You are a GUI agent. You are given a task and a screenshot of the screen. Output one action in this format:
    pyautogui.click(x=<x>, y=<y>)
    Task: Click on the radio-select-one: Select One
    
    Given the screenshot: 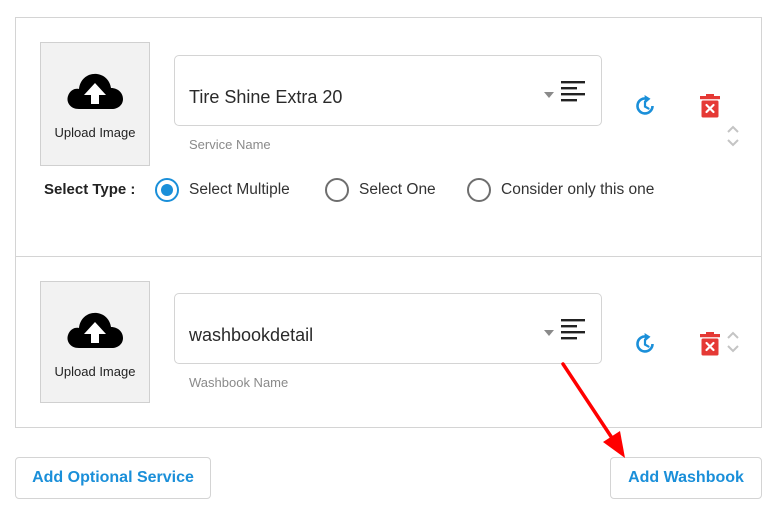 What is the action you would take?
    pyautogui.click(x=380, y=190)
    